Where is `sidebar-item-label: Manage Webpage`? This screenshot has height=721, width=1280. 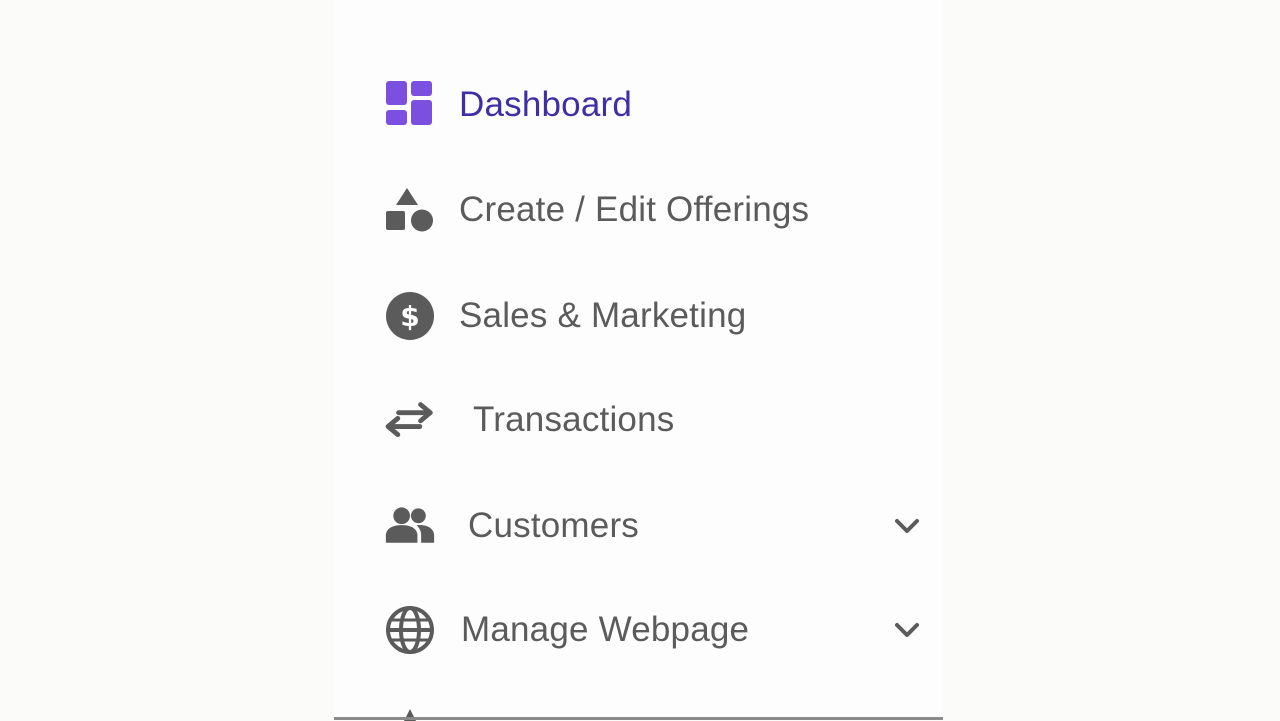
sidebar-item-label: Manage Webpage is located at coordinates (605, 629).